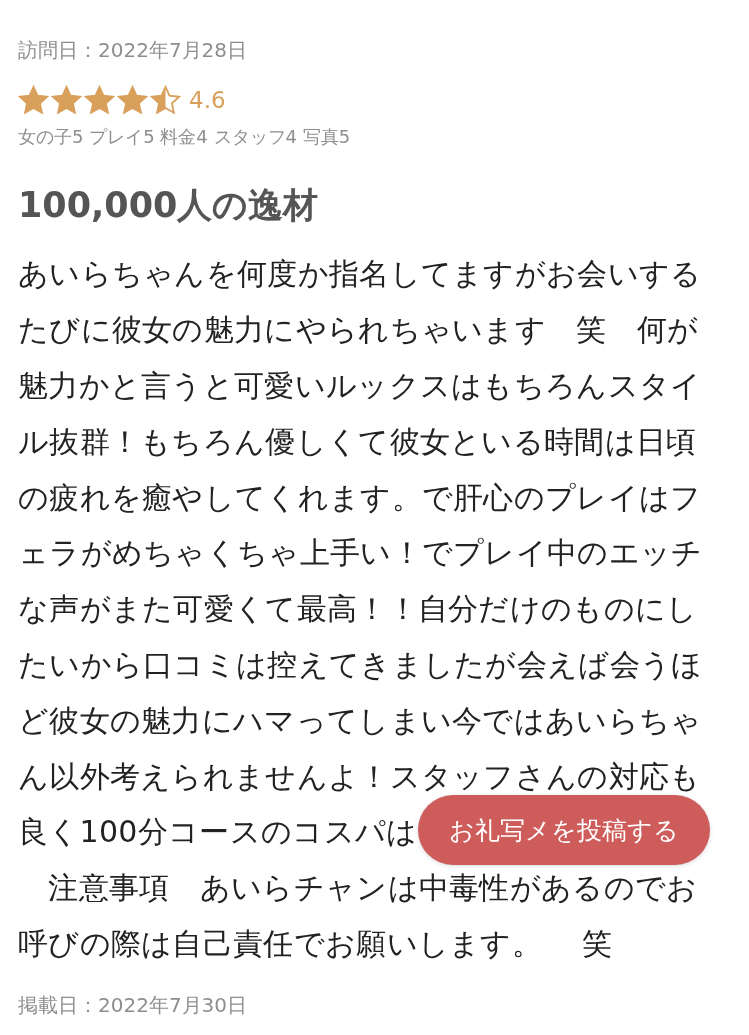  What do you see at coordinates (358, 330) in the screenshot?
I see `review-text-line: たびに彼女の魅力にやられちゃいます 笑 何が` at bounding box center [358, 330].